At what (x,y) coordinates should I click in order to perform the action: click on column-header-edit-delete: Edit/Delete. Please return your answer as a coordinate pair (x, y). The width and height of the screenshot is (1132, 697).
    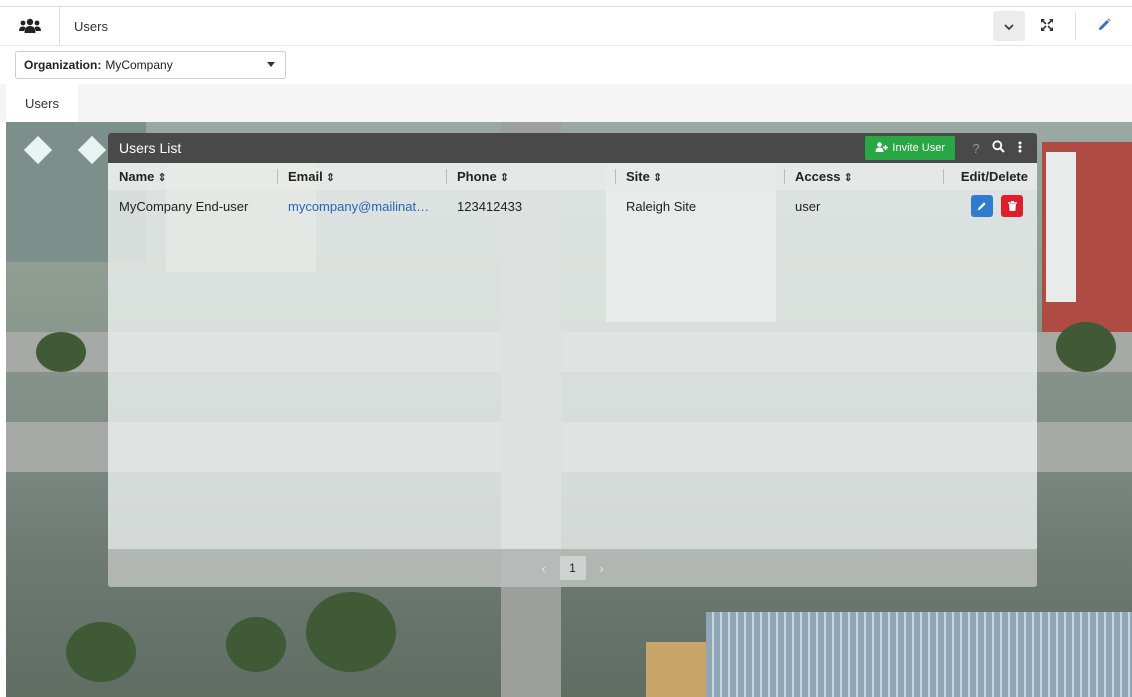
    Looking at the image, I should click on (990, 176).